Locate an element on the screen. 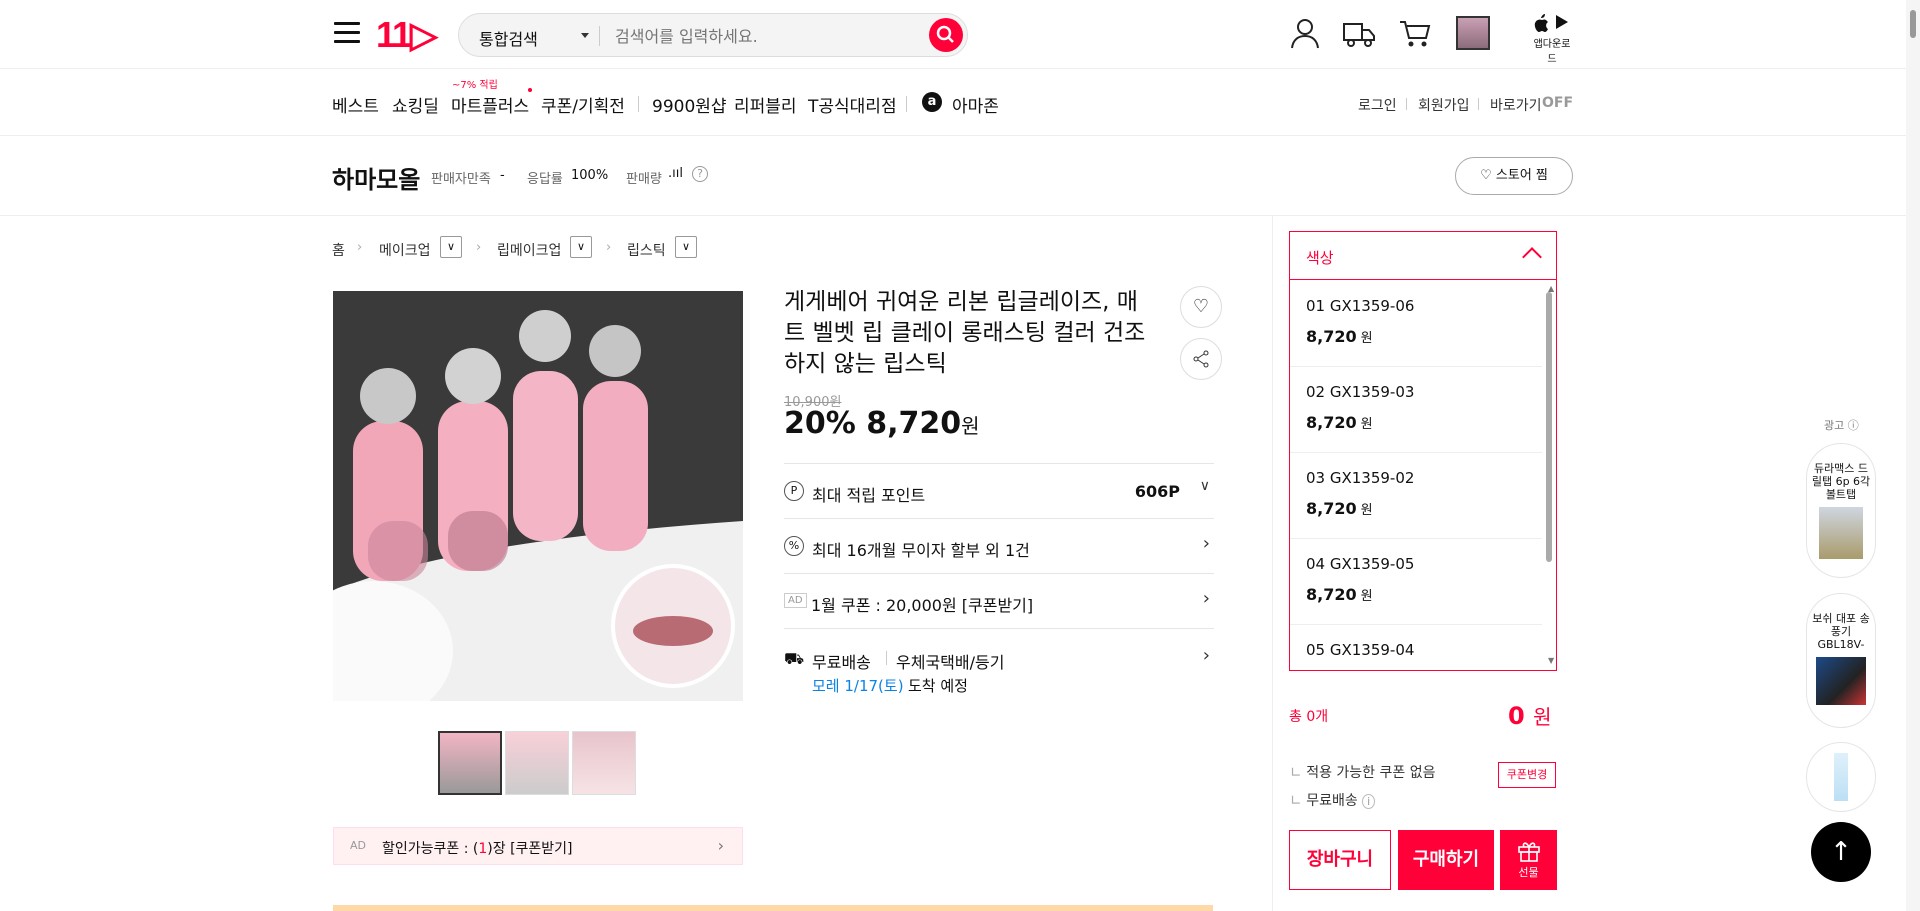 The height and width of the screenshot is (911, 1920). shipping-row: ⛟ 무료배송 우체국택배/등기 모레 1/17(토) 도착 예정 › is located at coordinates (999, 668).